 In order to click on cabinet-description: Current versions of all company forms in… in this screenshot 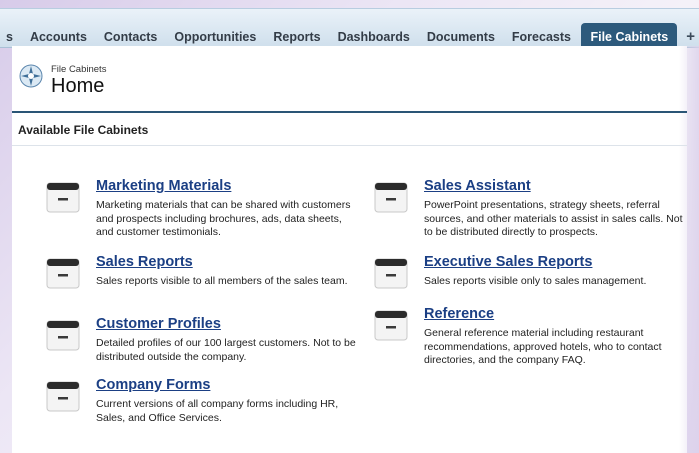, I will do `click(217, 411)`.